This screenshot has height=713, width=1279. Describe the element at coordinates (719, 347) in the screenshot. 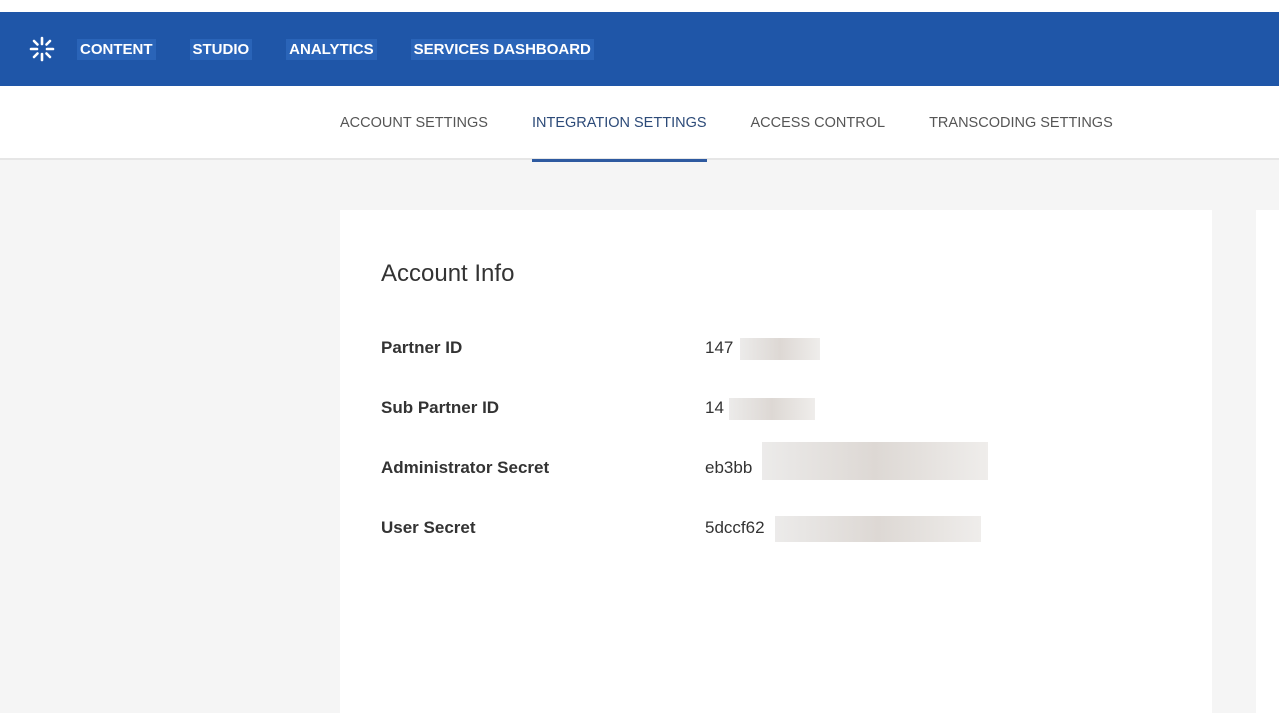

I see `partner-id-text: 147` at that location.